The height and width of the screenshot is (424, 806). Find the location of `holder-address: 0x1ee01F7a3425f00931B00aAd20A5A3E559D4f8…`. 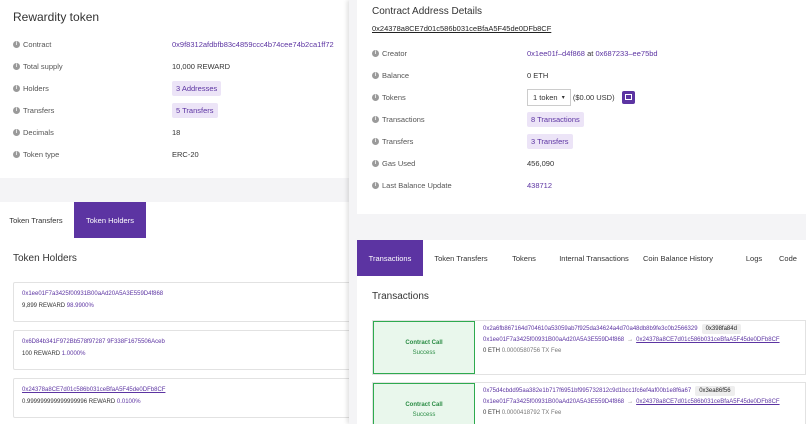

holder-address: 0x1ee01F7a3425f00931B00aAd20A5A3E559D4f8… is located at coordinates (188, 294).